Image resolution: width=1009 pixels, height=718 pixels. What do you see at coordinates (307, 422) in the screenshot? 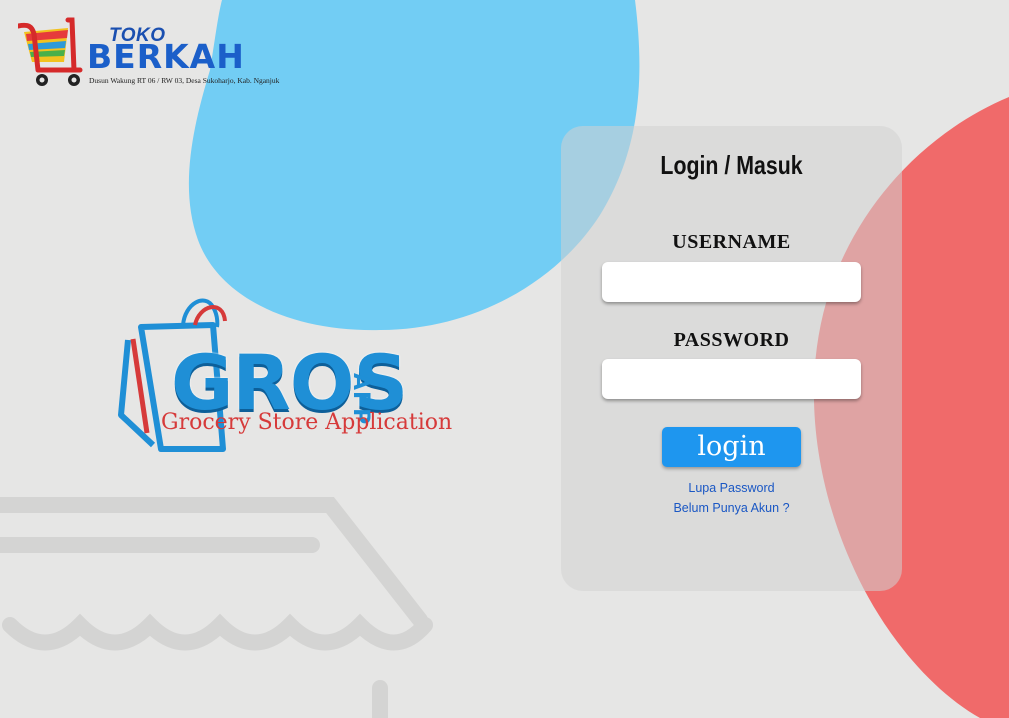
I see `app-logo-tagline: Grocery Store Application` at bounding box center [307, 422].